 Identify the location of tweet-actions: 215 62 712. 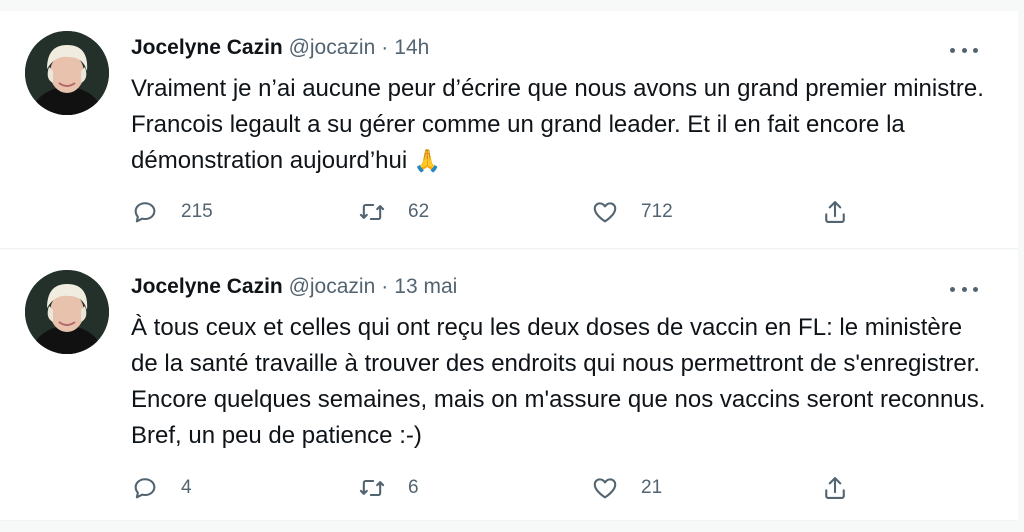
(496, 212).